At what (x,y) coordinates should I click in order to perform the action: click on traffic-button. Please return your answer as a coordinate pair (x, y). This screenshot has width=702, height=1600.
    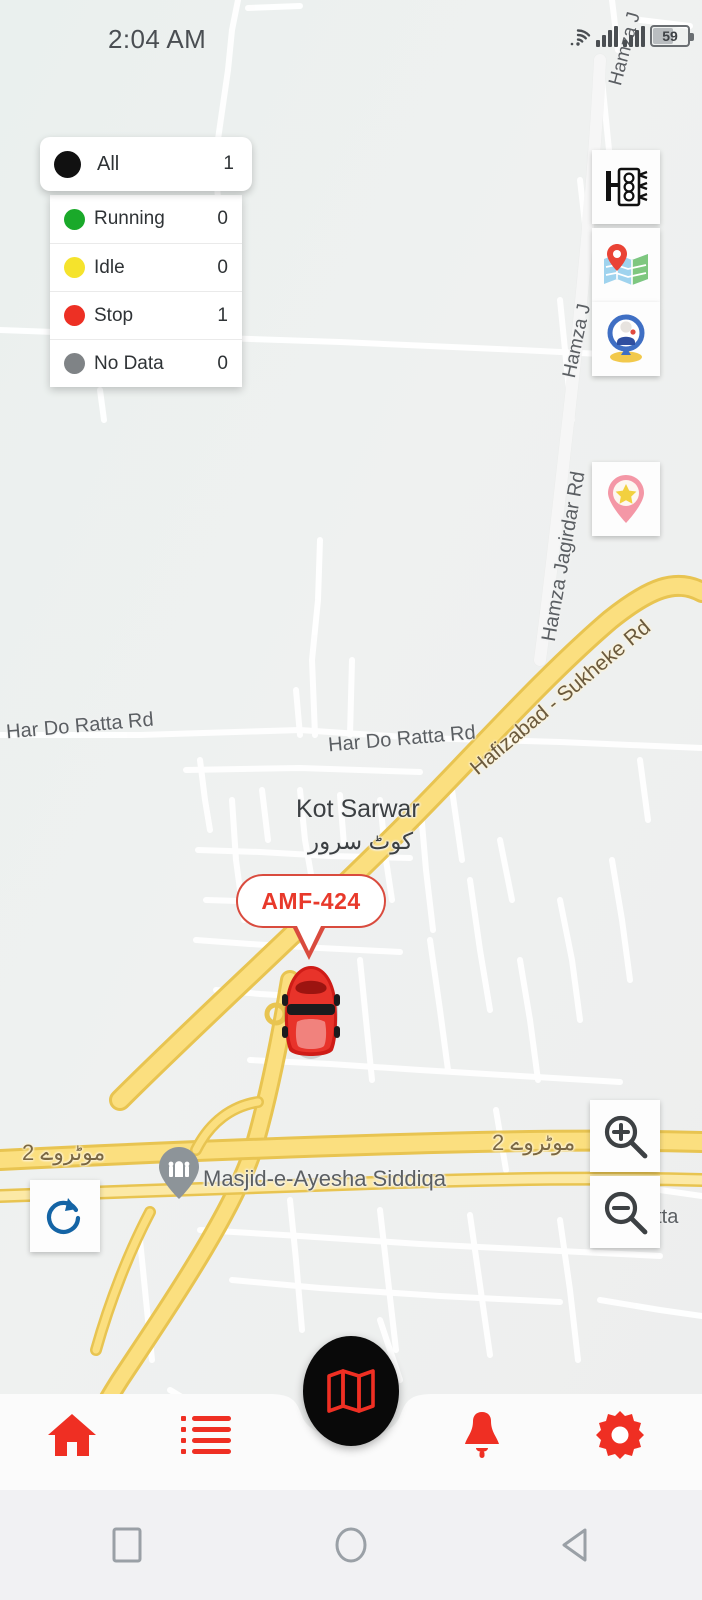
    Looking at the image, I should click on (626, 187).